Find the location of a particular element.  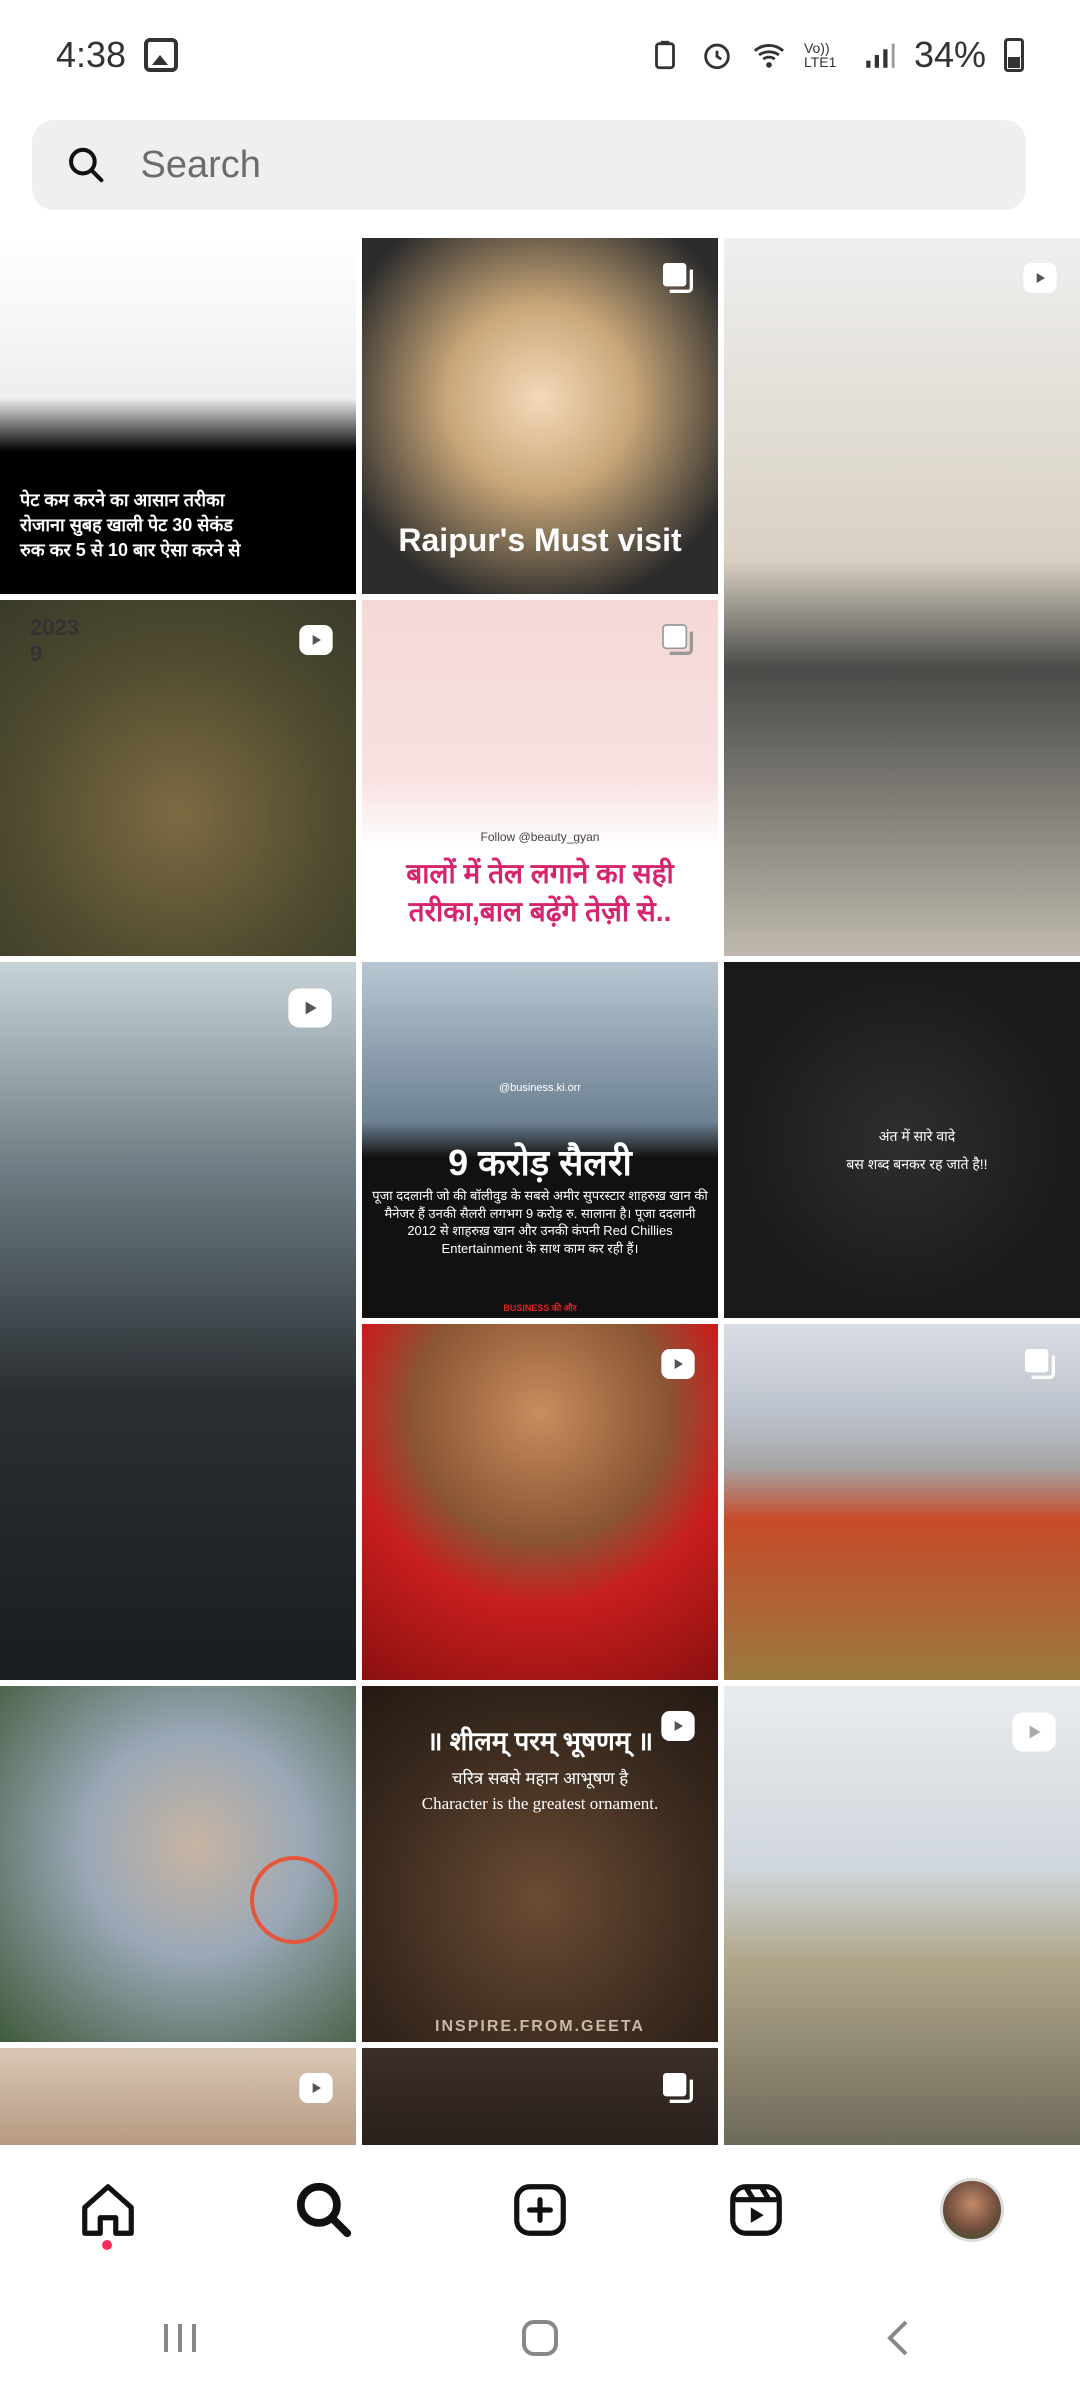

status-left: 4:38 is located at coordinates (117, 55).